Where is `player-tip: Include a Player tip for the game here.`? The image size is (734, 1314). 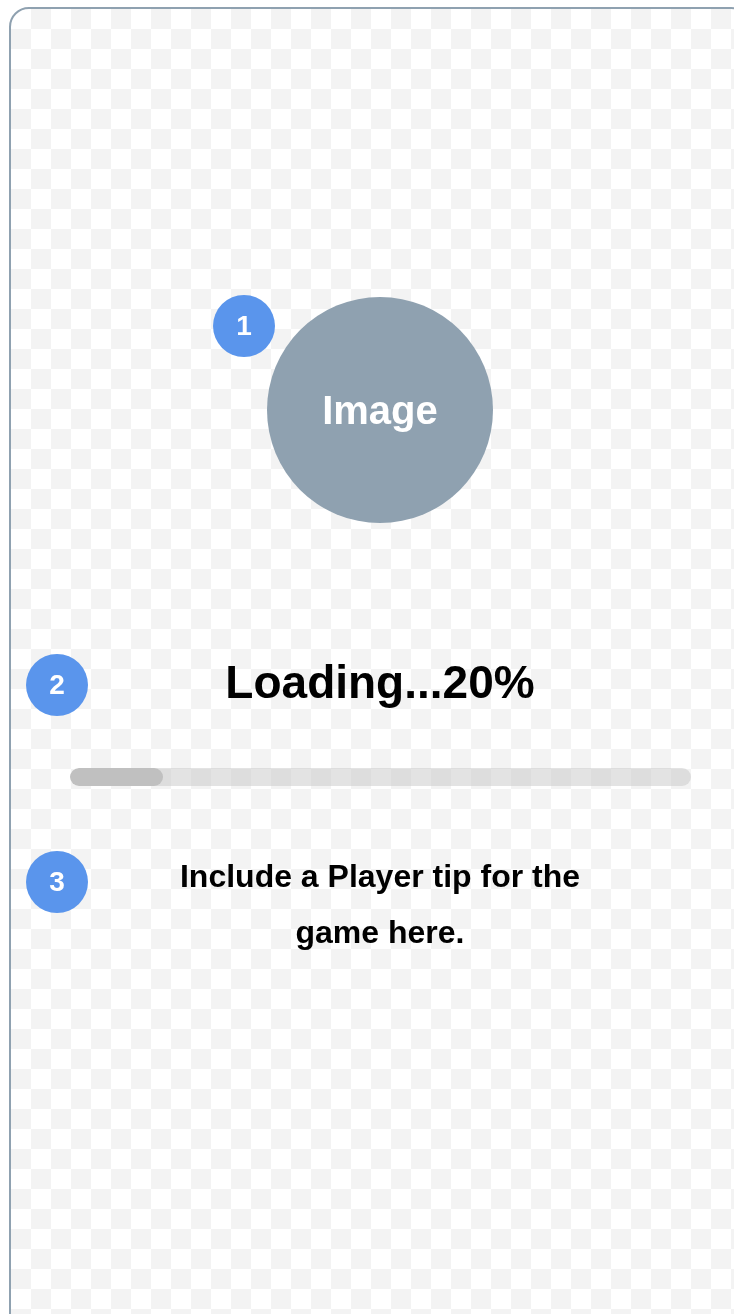 player-tip: Include a Player tip for the game here. is located at coordinates (380, 904).